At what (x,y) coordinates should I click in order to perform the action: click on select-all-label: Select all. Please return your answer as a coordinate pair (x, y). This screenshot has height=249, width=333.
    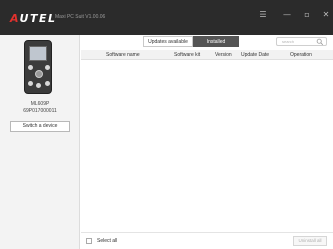
    Looking at the image, I should click on (107, 241).